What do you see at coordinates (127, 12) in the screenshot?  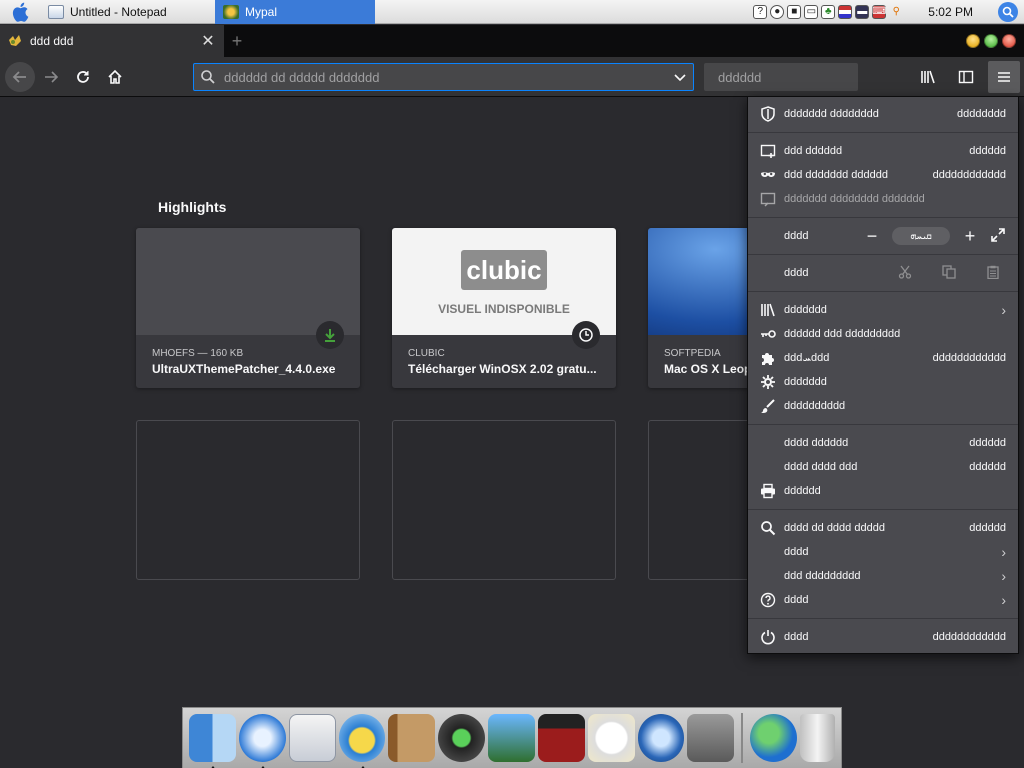 I see `taskbar-item-notepad: Untitled - Notepad` at bounding box center [127, 12].